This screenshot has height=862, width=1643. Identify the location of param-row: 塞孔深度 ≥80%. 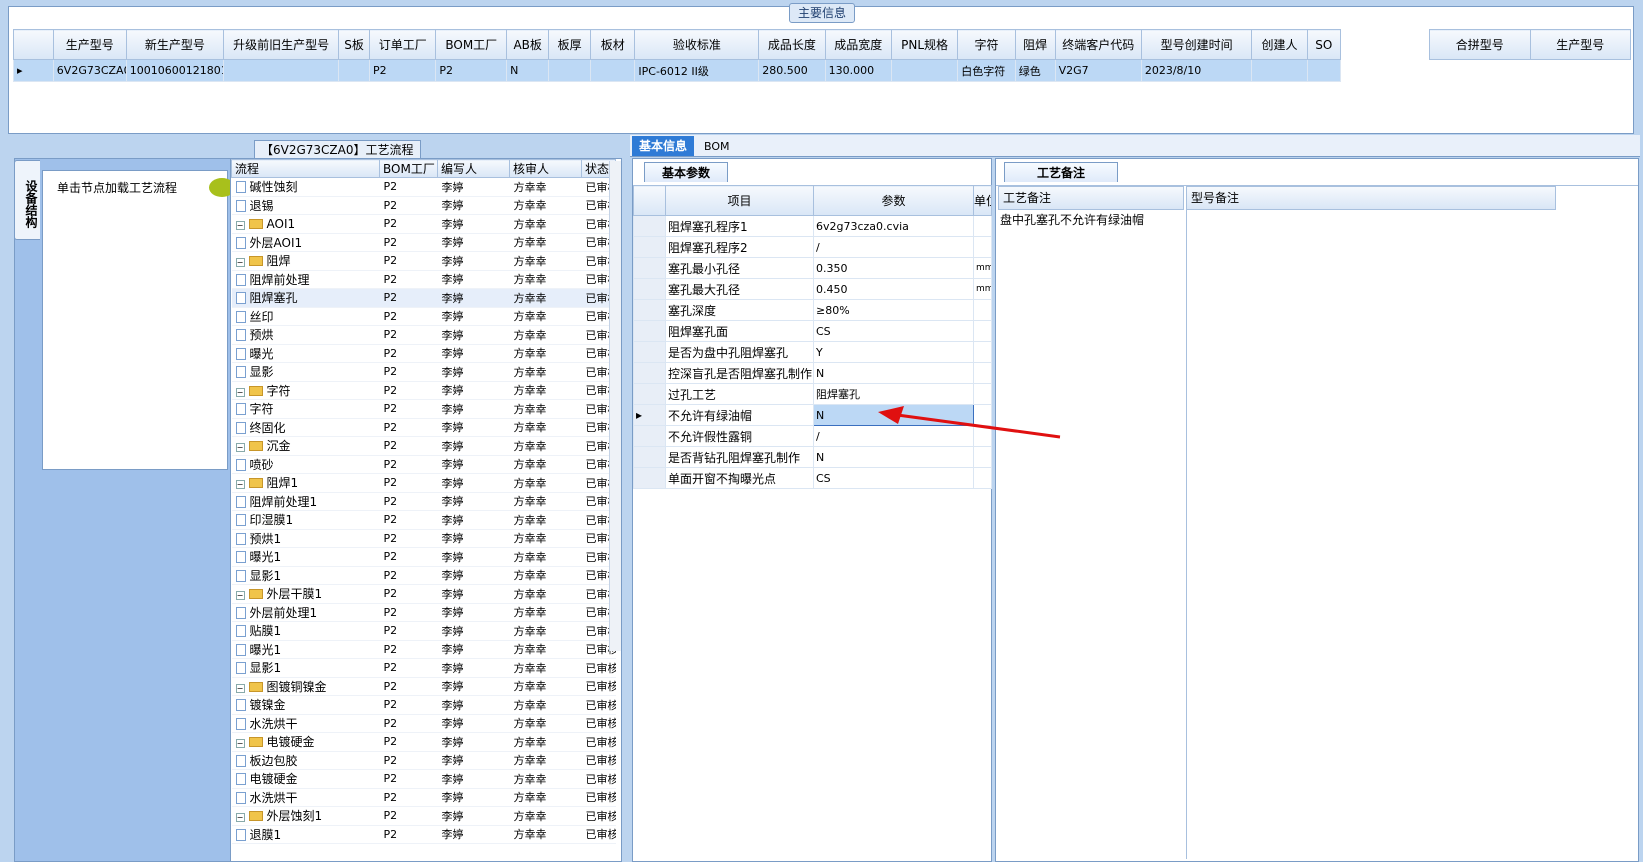
(812, 310).